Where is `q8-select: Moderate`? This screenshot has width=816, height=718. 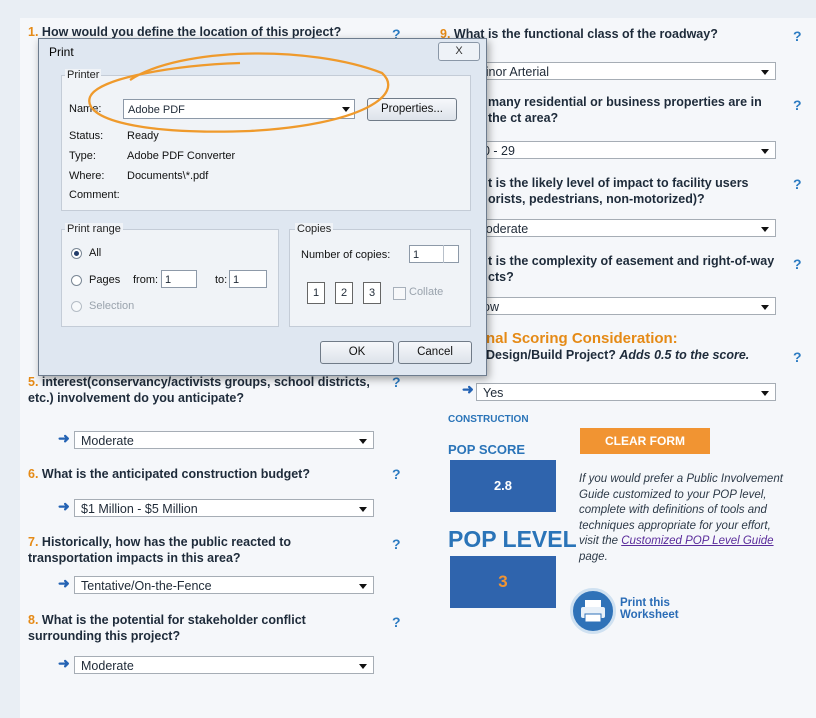 q8-select: Moderate is located at coordinates (224, 665).